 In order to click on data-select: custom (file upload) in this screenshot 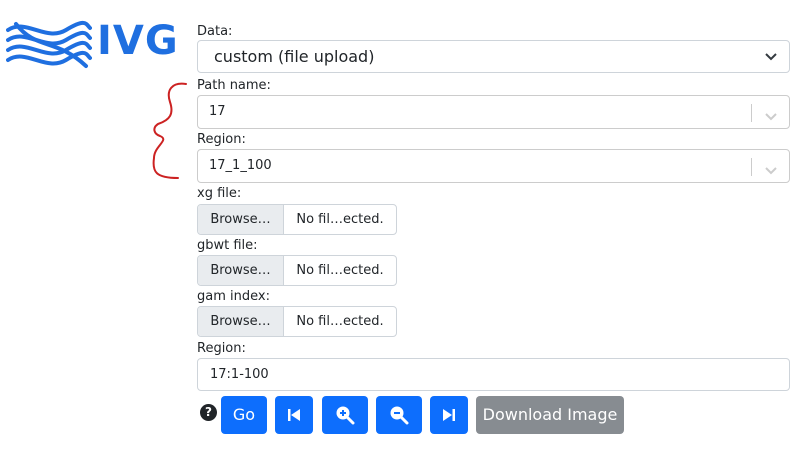, I will do `click(493, 56)`.